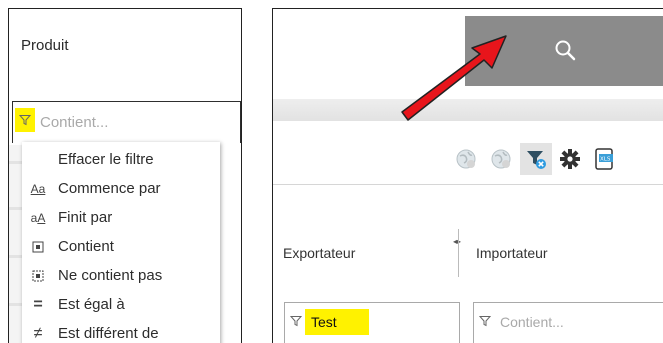 The height and width of the screenshot is (343, 663). I want to click on filter-value: Test, so click(324, 322).